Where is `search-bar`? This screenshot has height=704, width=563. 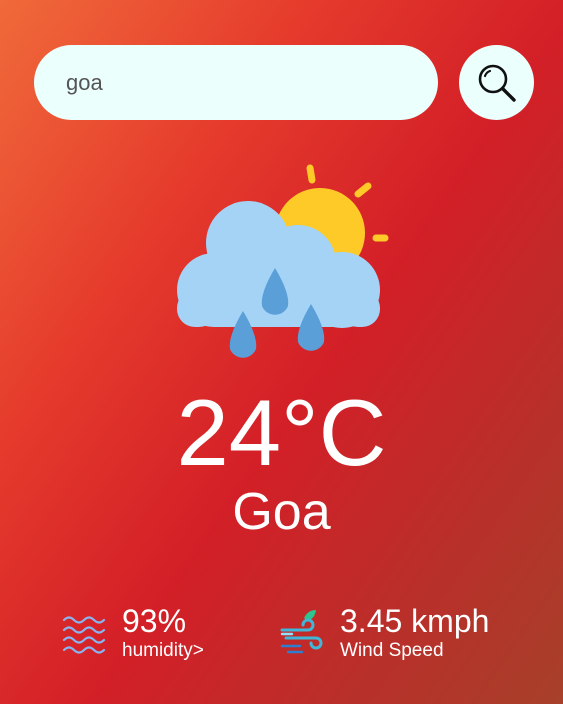
search-bar is located at coordinates (284, 82).